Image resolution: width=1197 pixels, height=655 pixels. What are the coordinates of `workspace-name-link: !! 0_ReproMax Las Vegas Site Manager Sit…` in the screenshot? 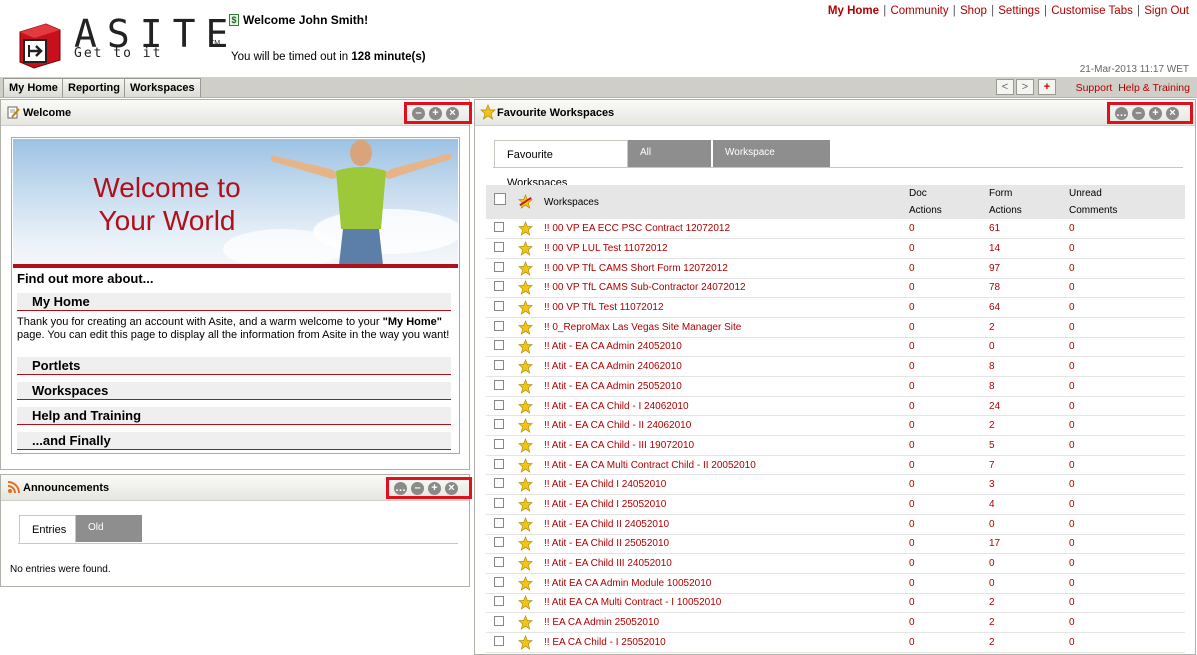 It's located at (722, 327).